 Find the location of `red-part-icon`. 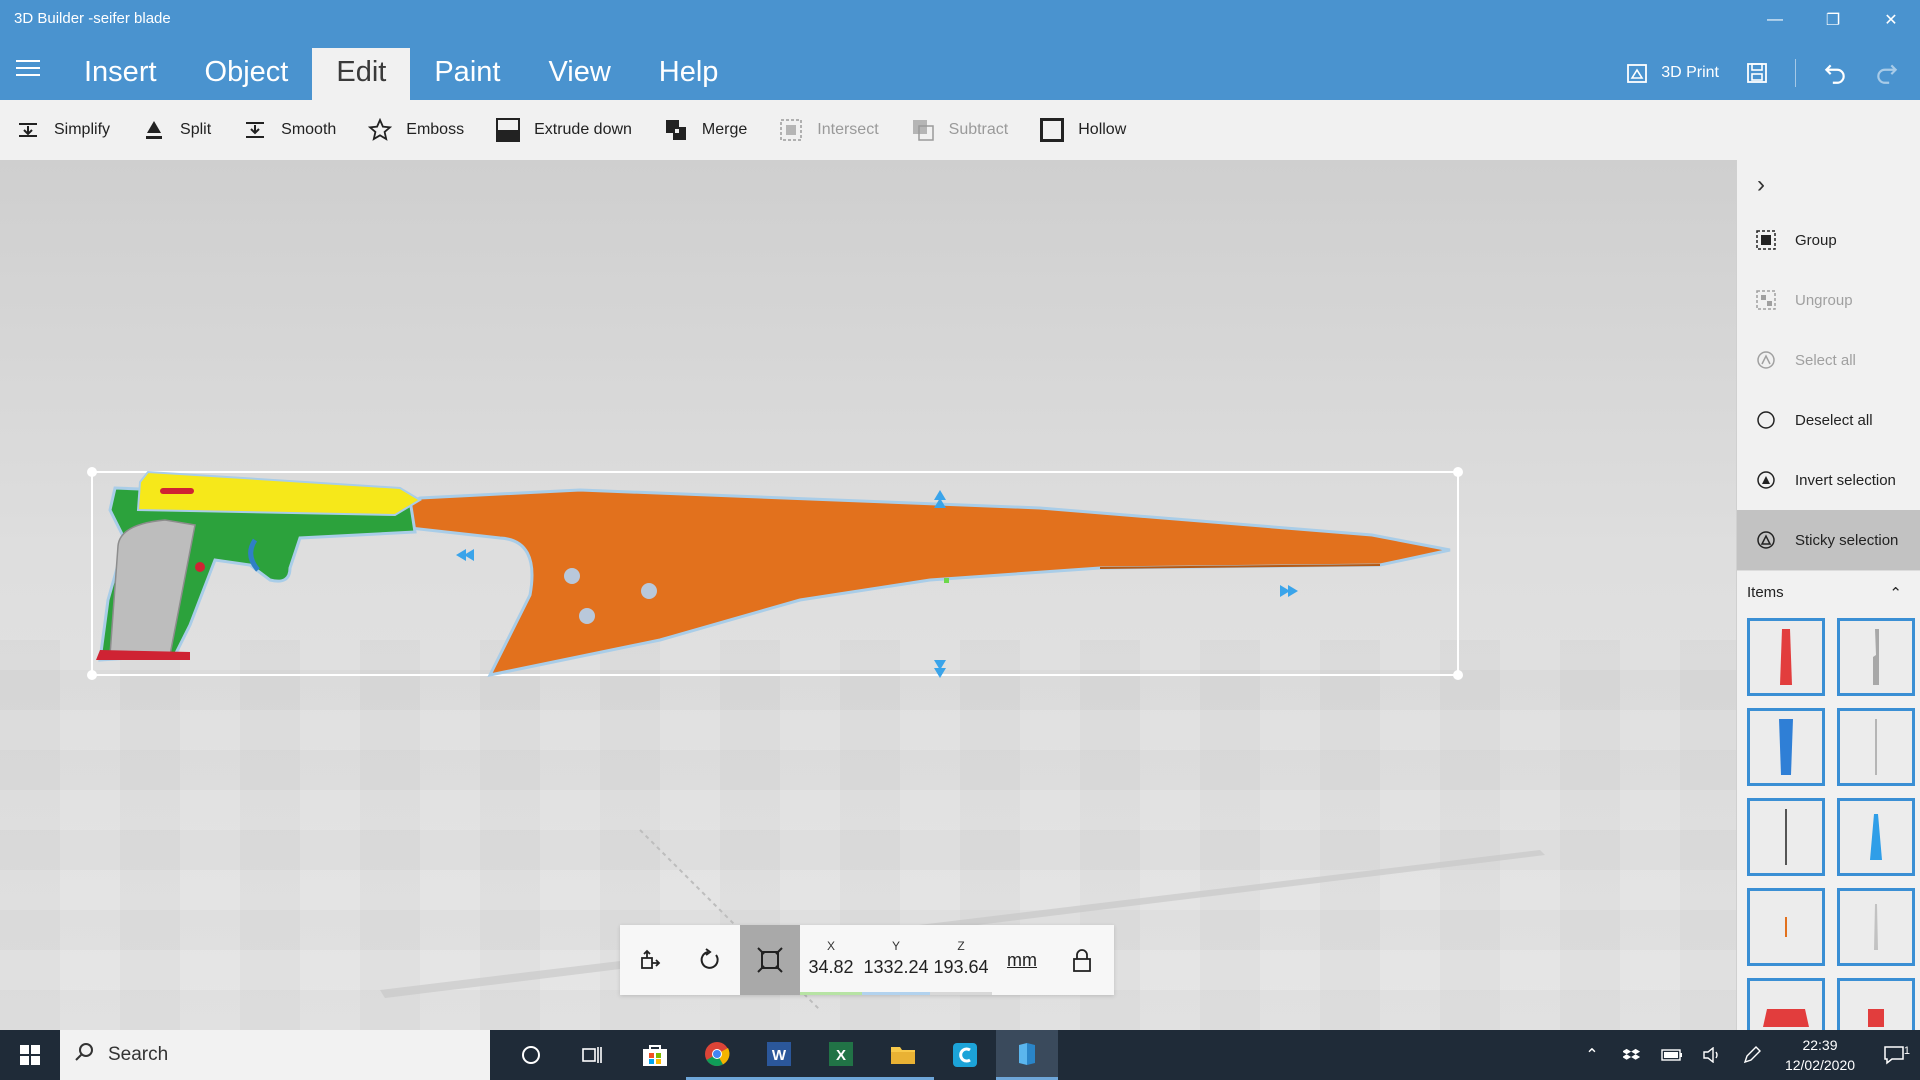

red-part-icon is located at coordinates (1786, 657).